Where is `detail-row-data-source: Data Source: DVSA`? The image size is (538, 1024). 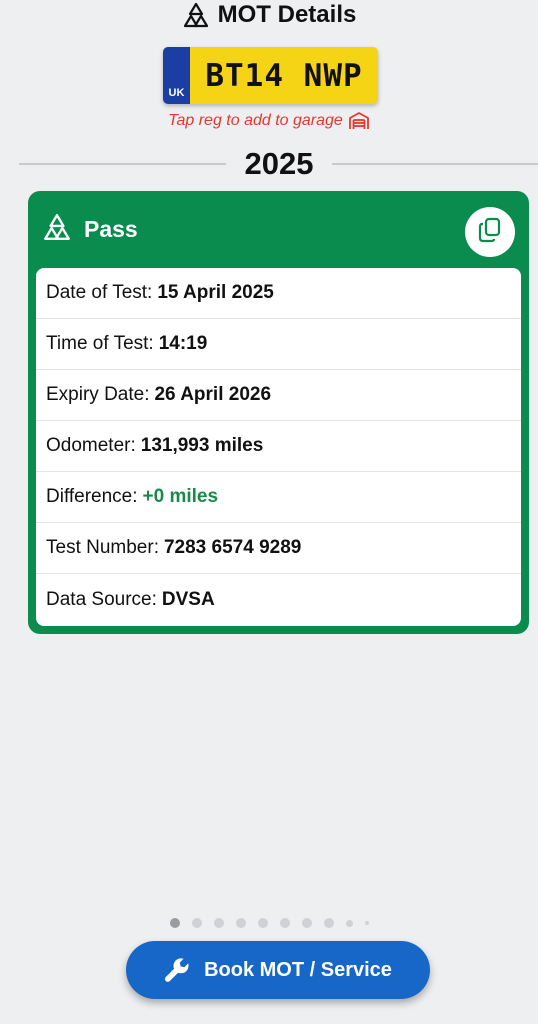 detail-row-data-source: Data Source: DVSA is located at coordinates (278, 599).